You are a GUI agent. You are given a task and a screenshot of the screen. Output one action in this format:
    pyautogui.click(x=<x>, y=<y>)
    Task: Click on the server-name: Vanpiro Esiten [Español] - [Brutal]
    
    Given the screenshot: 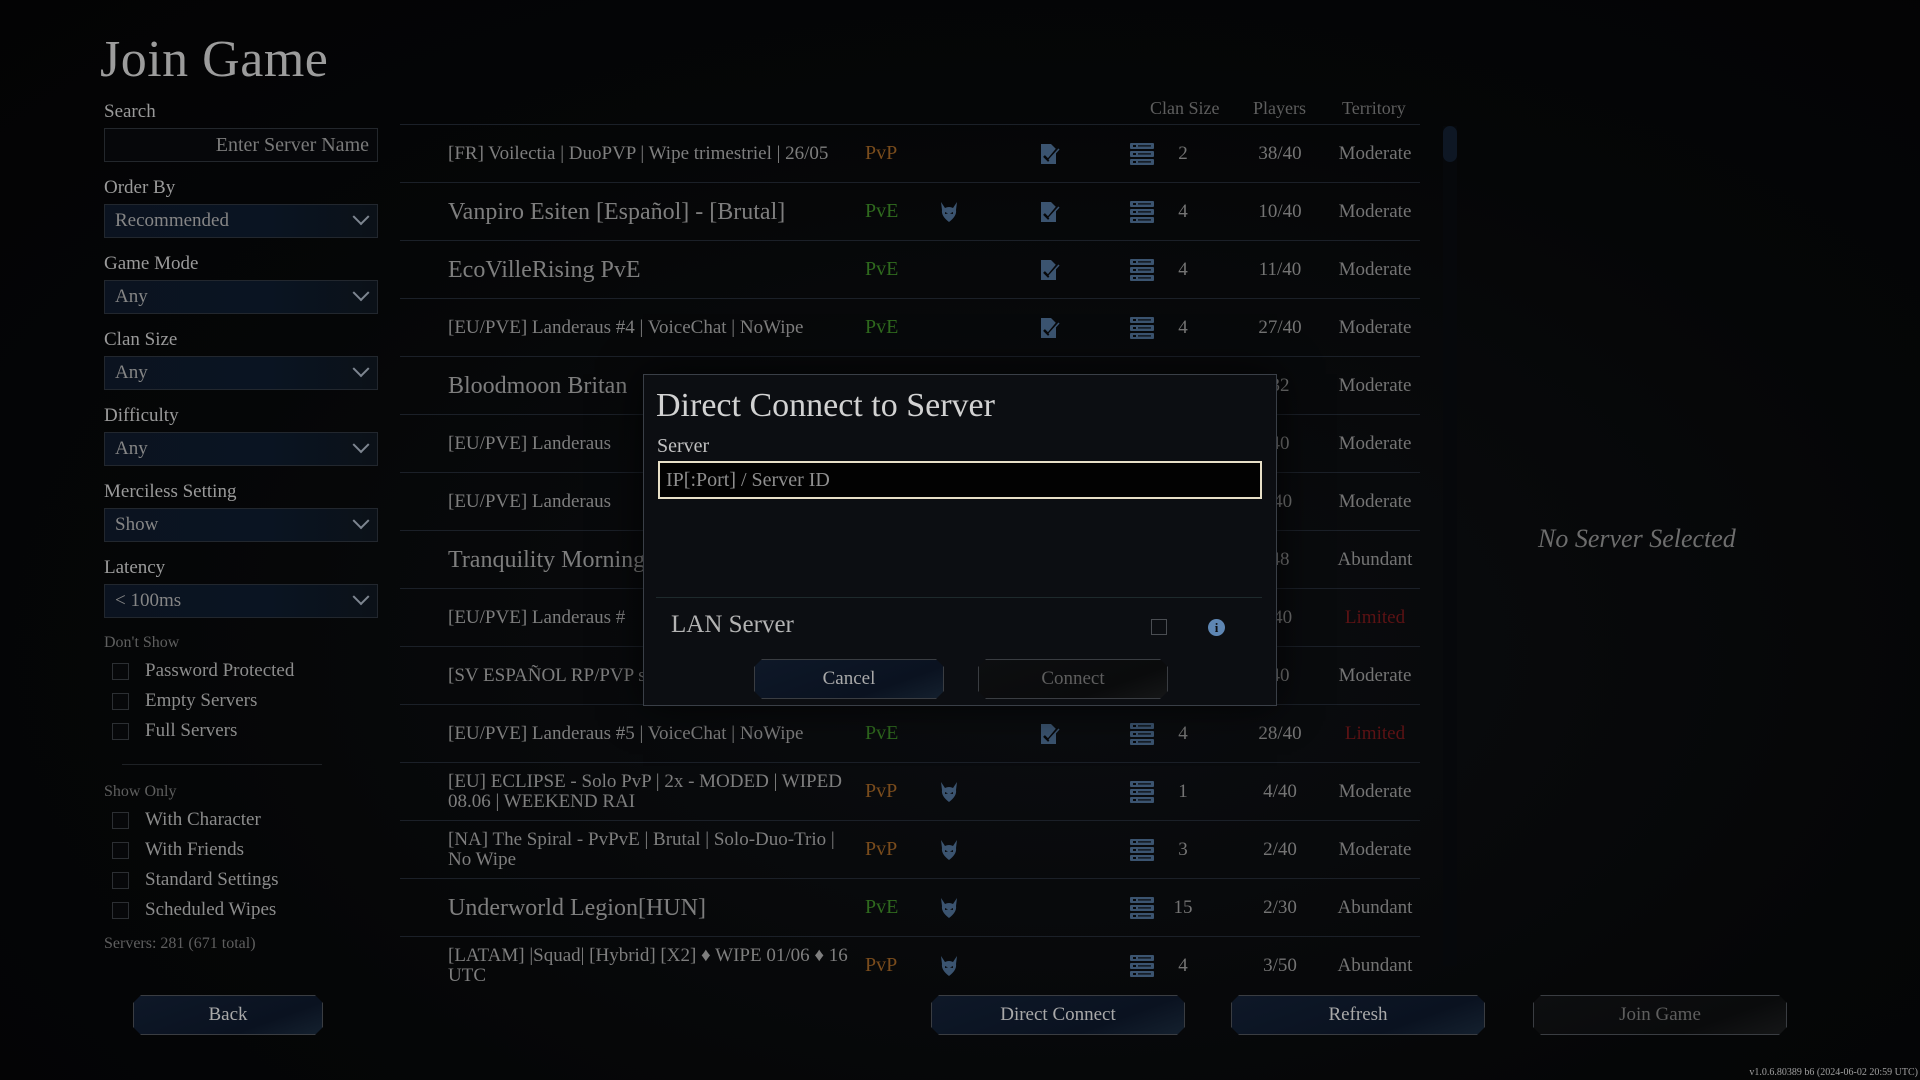 What is the action you would take?
    pyautogui.click(x=617, y=211)
    